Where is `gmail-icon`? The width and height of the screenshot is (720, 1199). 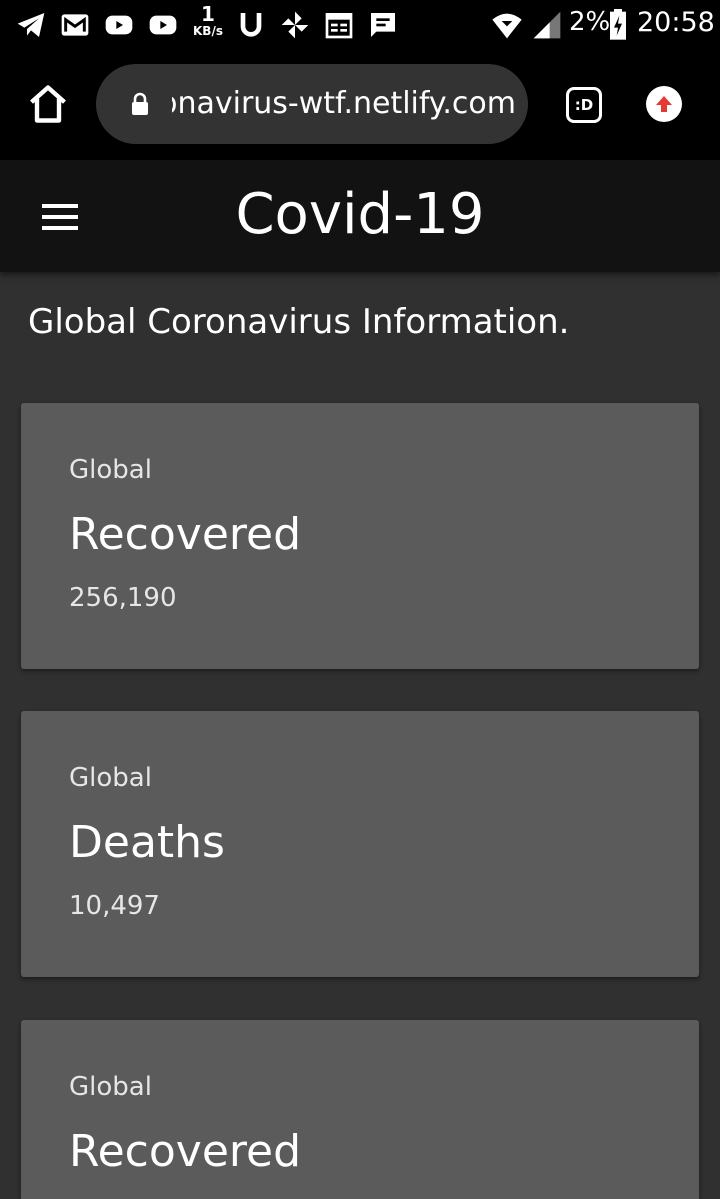 gmail-icon is located at coordinates (75, 25).